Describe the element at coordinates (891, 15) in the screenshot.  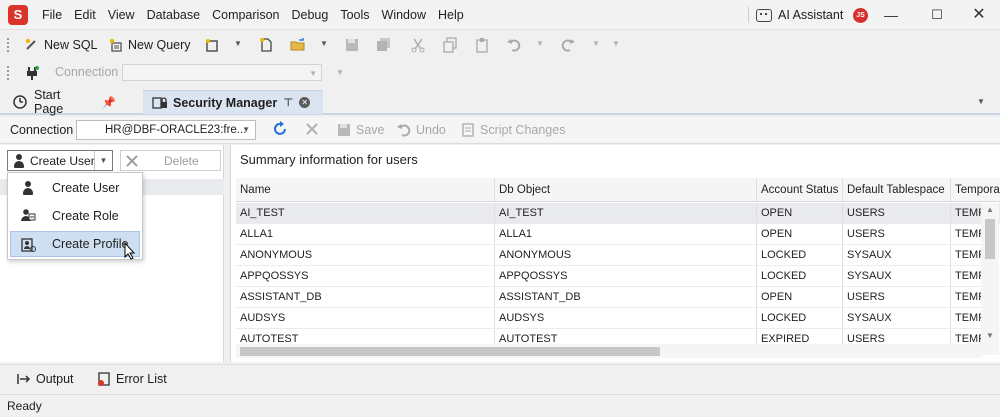
I see `minimize-button: —` at that location.